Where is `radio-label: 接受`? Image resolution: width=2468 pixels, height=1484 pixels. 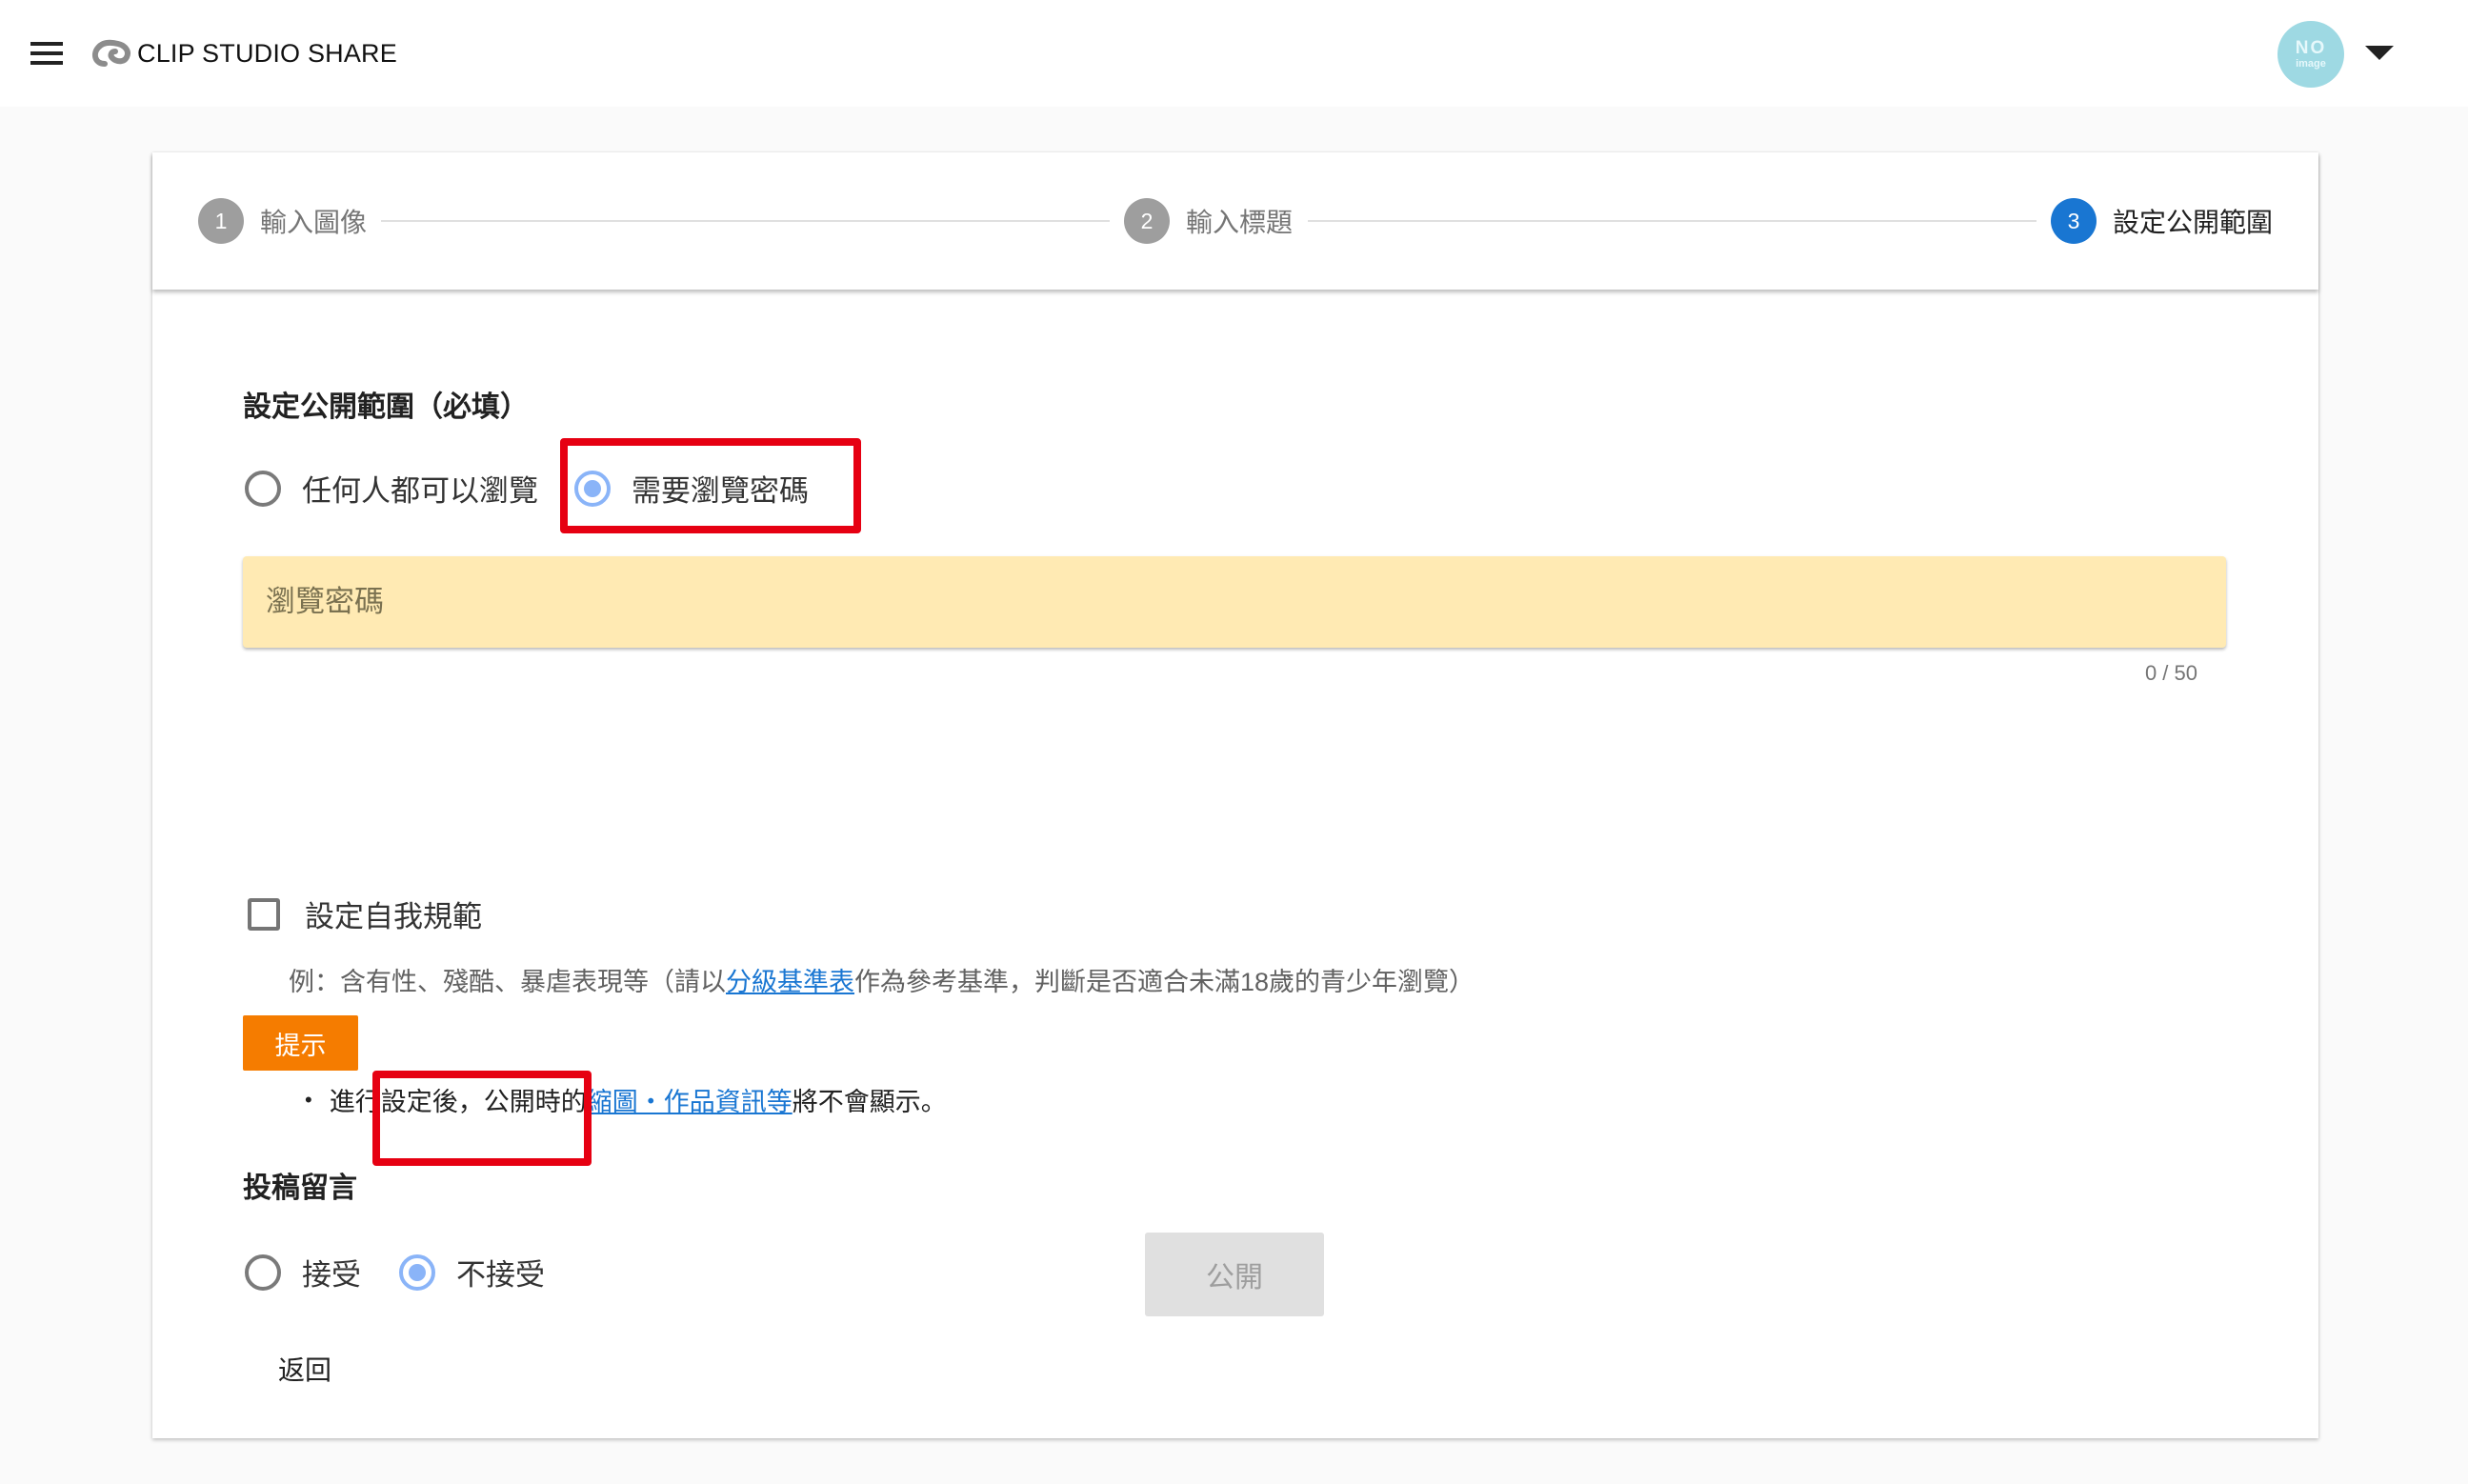 radio-label: 接受 is located at coordinates (332, 1275).